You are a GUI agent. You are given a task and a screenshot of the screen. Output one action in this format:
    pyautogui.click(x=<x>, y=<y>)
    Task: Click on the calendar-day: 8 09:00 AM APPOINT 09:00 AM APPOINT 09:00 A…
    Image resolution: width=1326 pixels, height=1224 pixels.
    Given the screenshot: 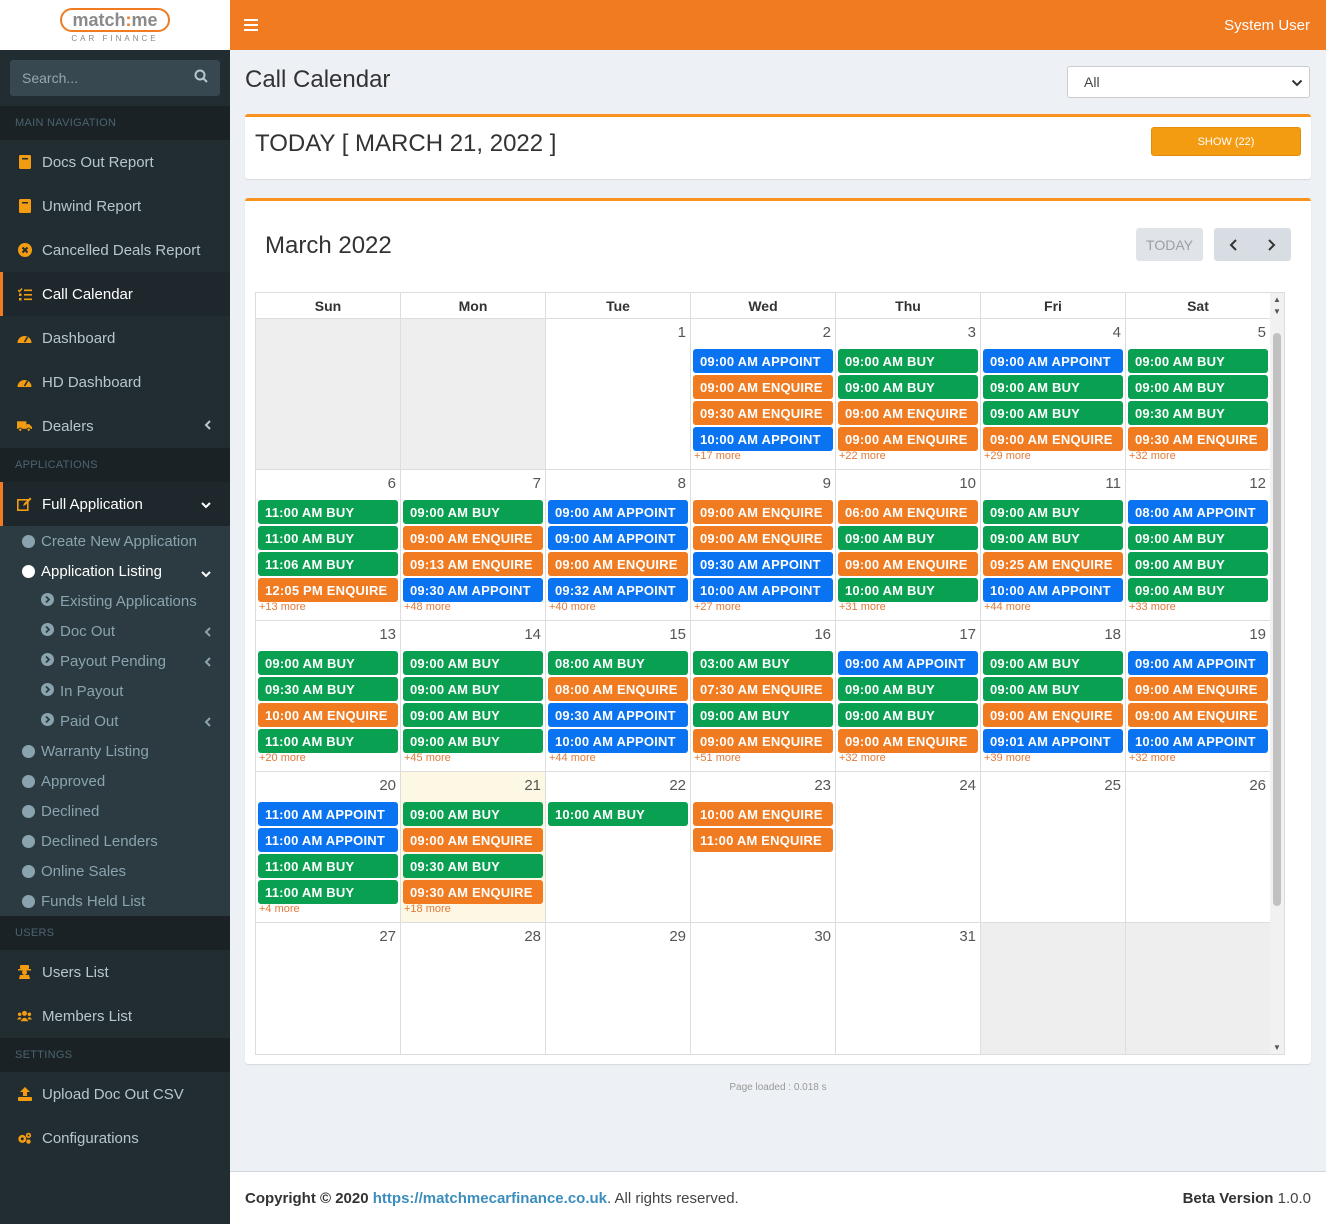 What is the action you would take?
    pyautogui.click(x=618, y=545)
    